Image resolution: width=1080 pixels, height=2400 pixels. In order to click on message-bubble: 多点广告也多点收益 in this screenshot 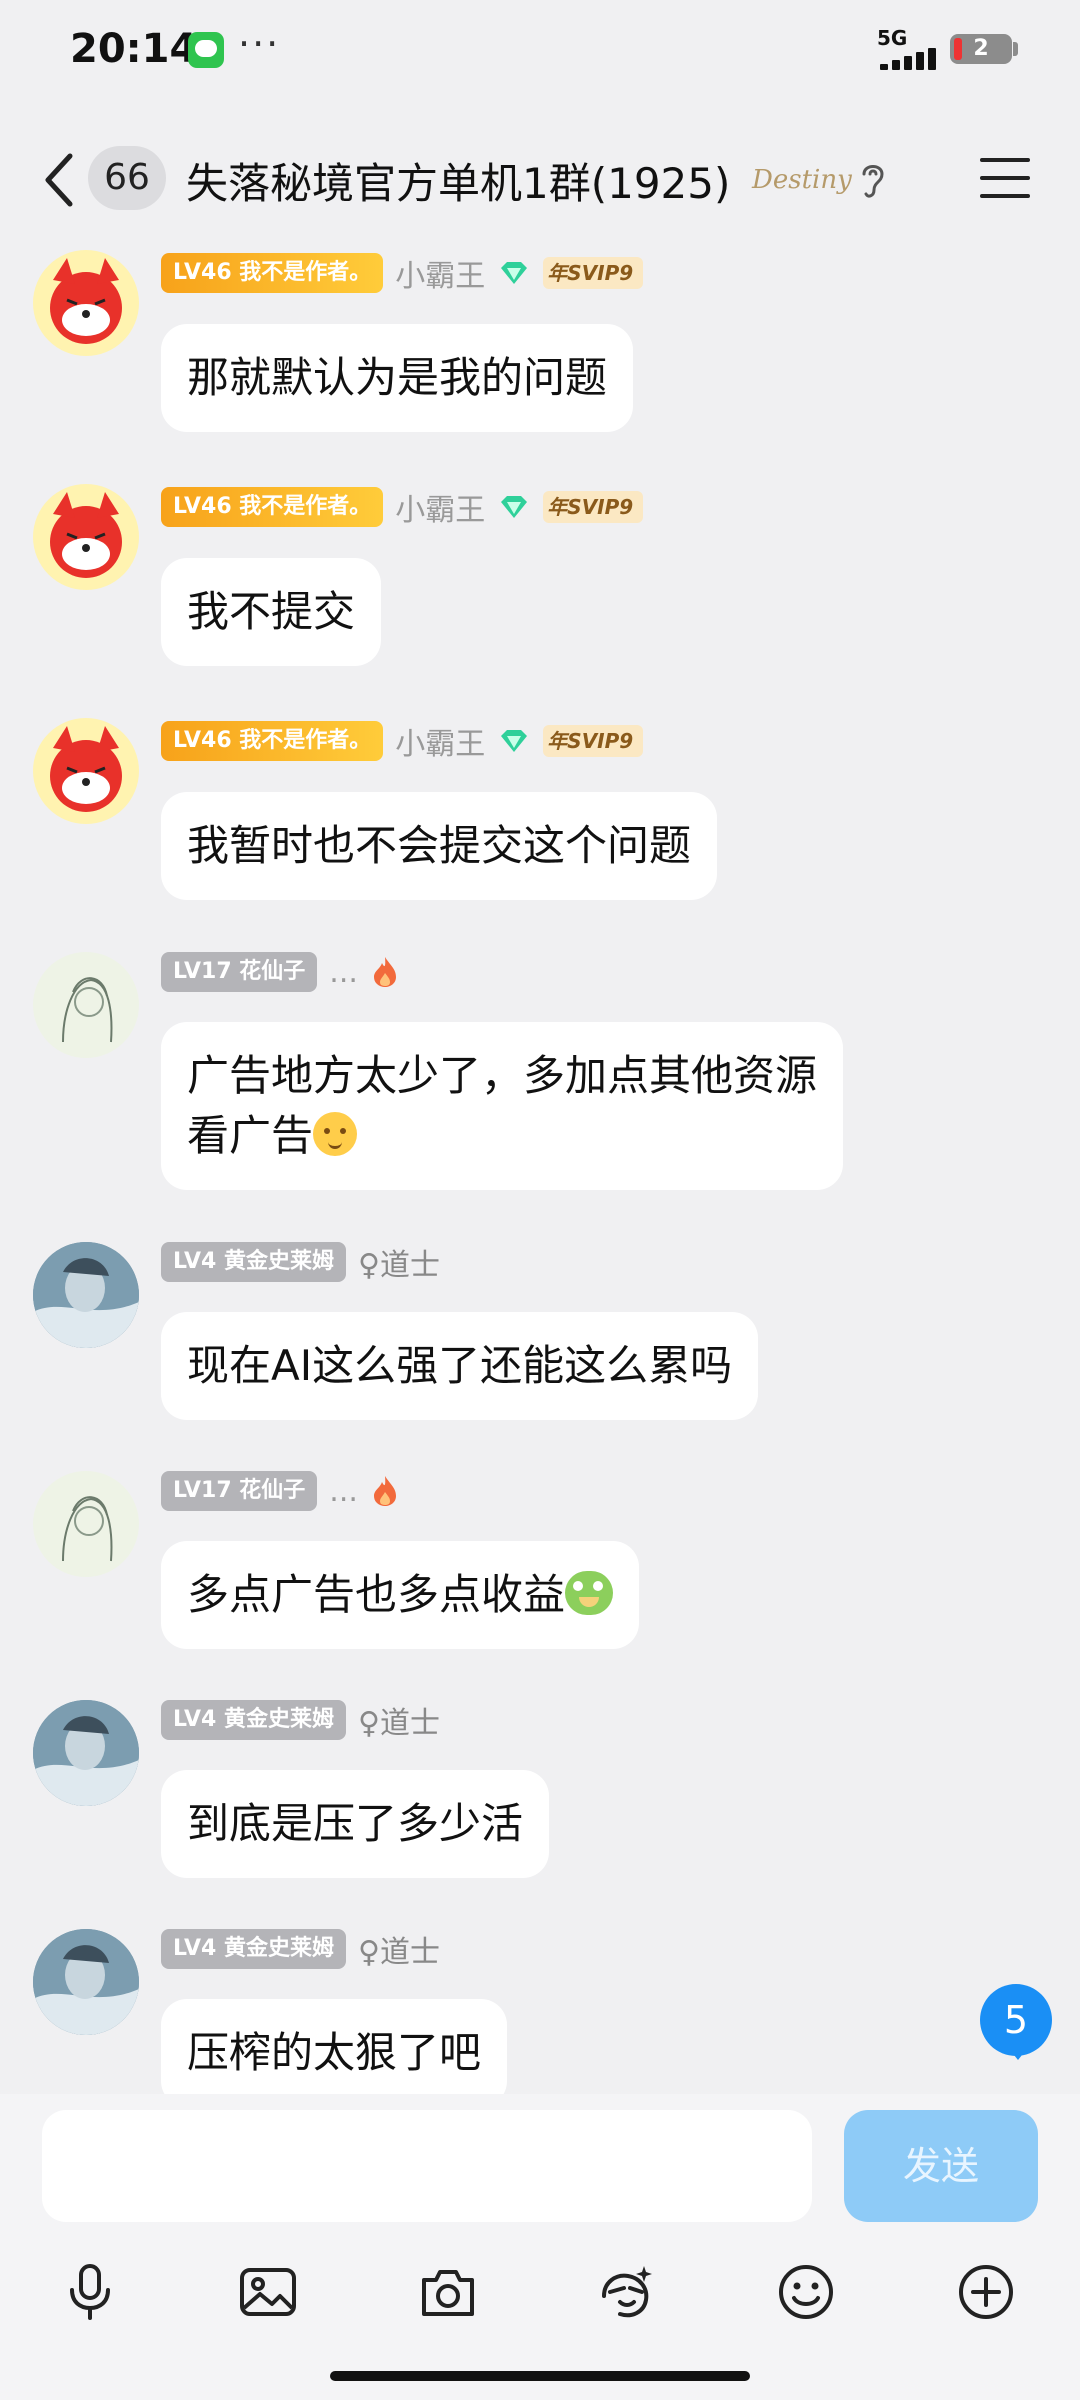, I will do `click(400, 1595)`.